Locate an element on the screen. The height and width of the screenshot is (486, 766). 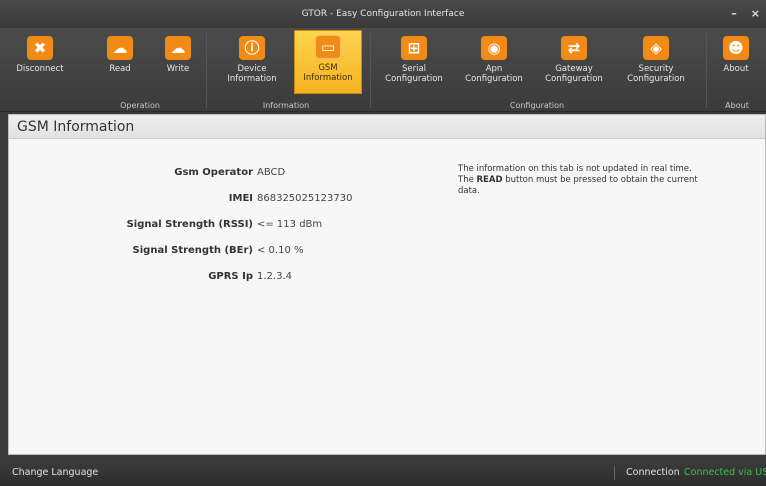
field-label: IMEI is located at coordinates (240, 198).